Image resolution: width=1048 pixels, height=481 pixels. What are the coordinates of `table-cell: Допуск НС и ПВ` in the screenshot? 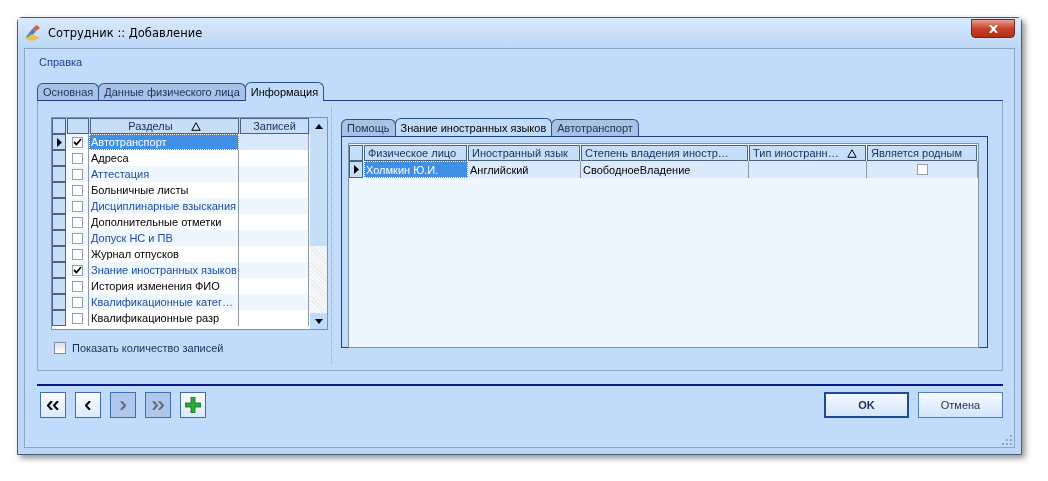 It's located at (164, 238).